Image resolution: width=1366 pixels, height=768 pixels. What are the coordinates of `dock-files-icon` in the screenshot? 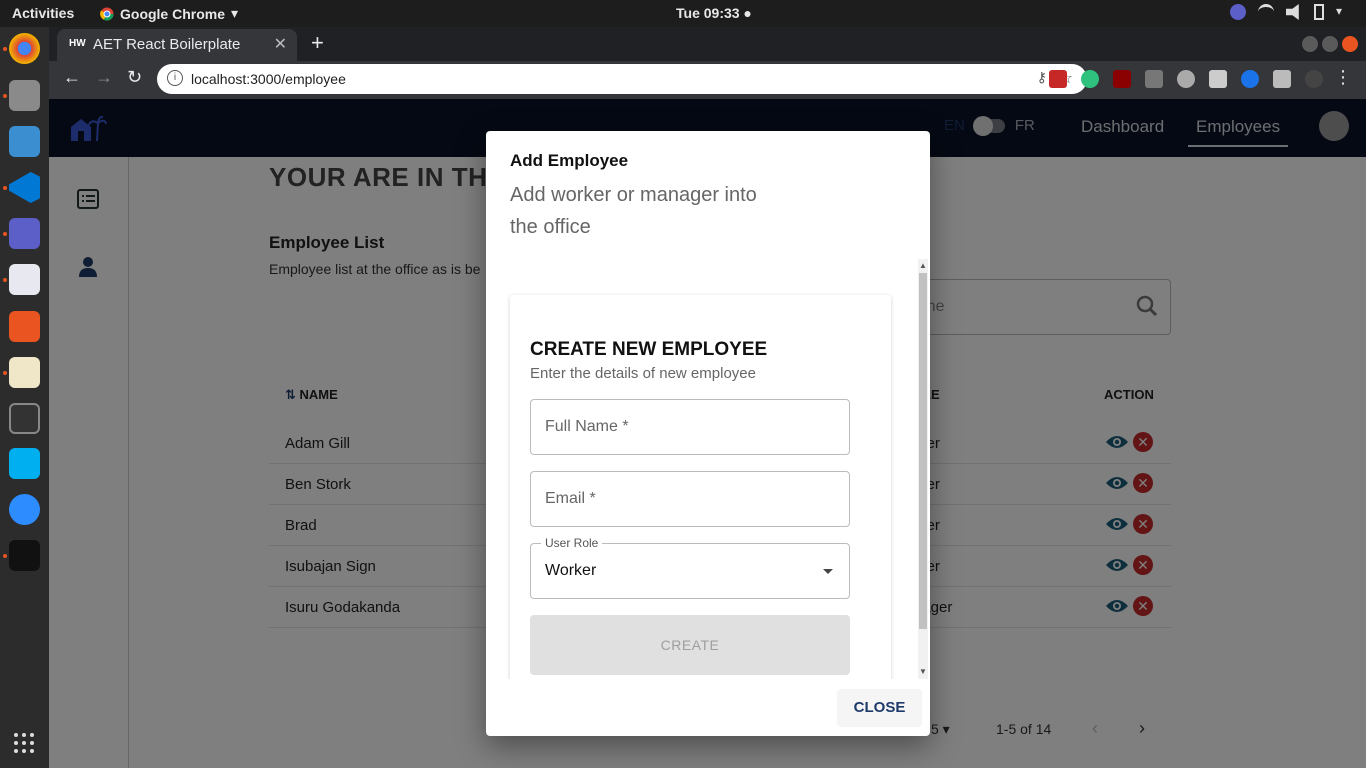 It's located at (24, 95).